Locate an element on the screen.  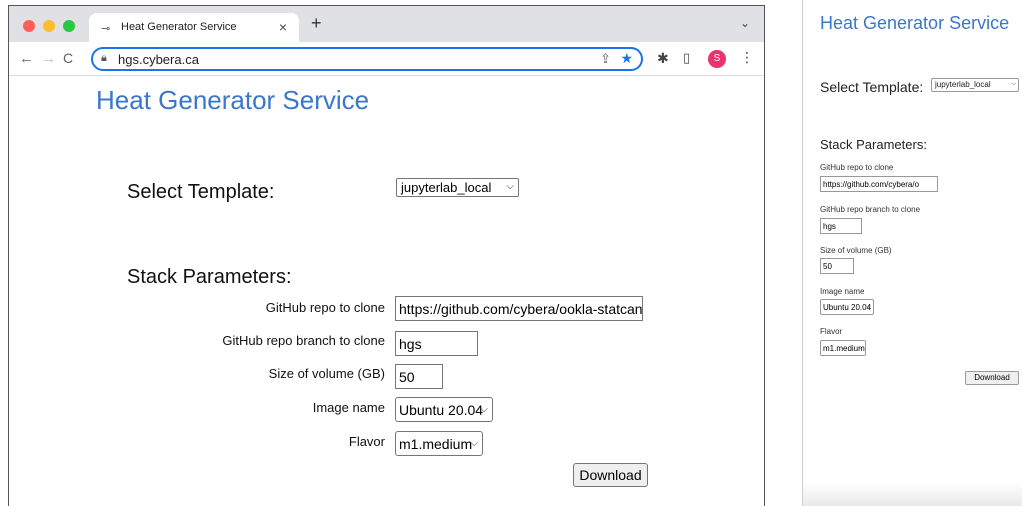
volume-label: Size of volume (GB) is located at coordinates (326, 373).